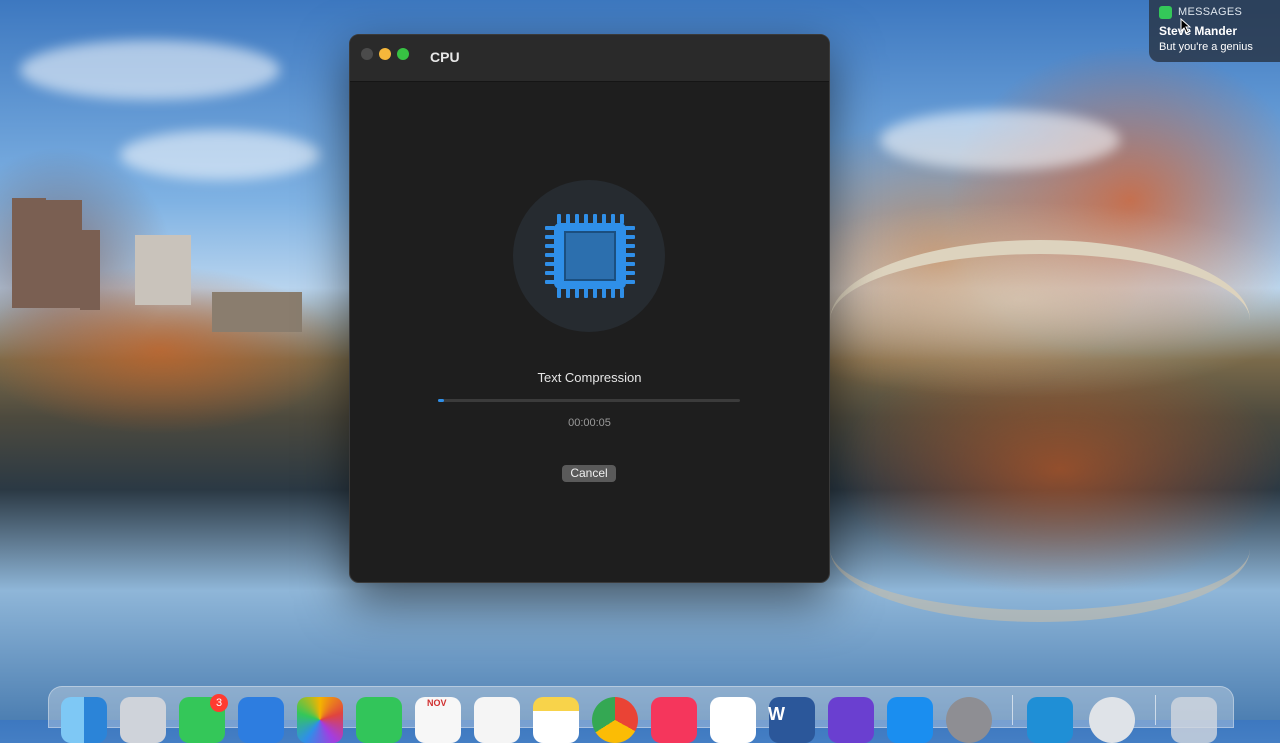 The image size is (1280, 743). I want to click on word-letter: W, so click(776, 714).